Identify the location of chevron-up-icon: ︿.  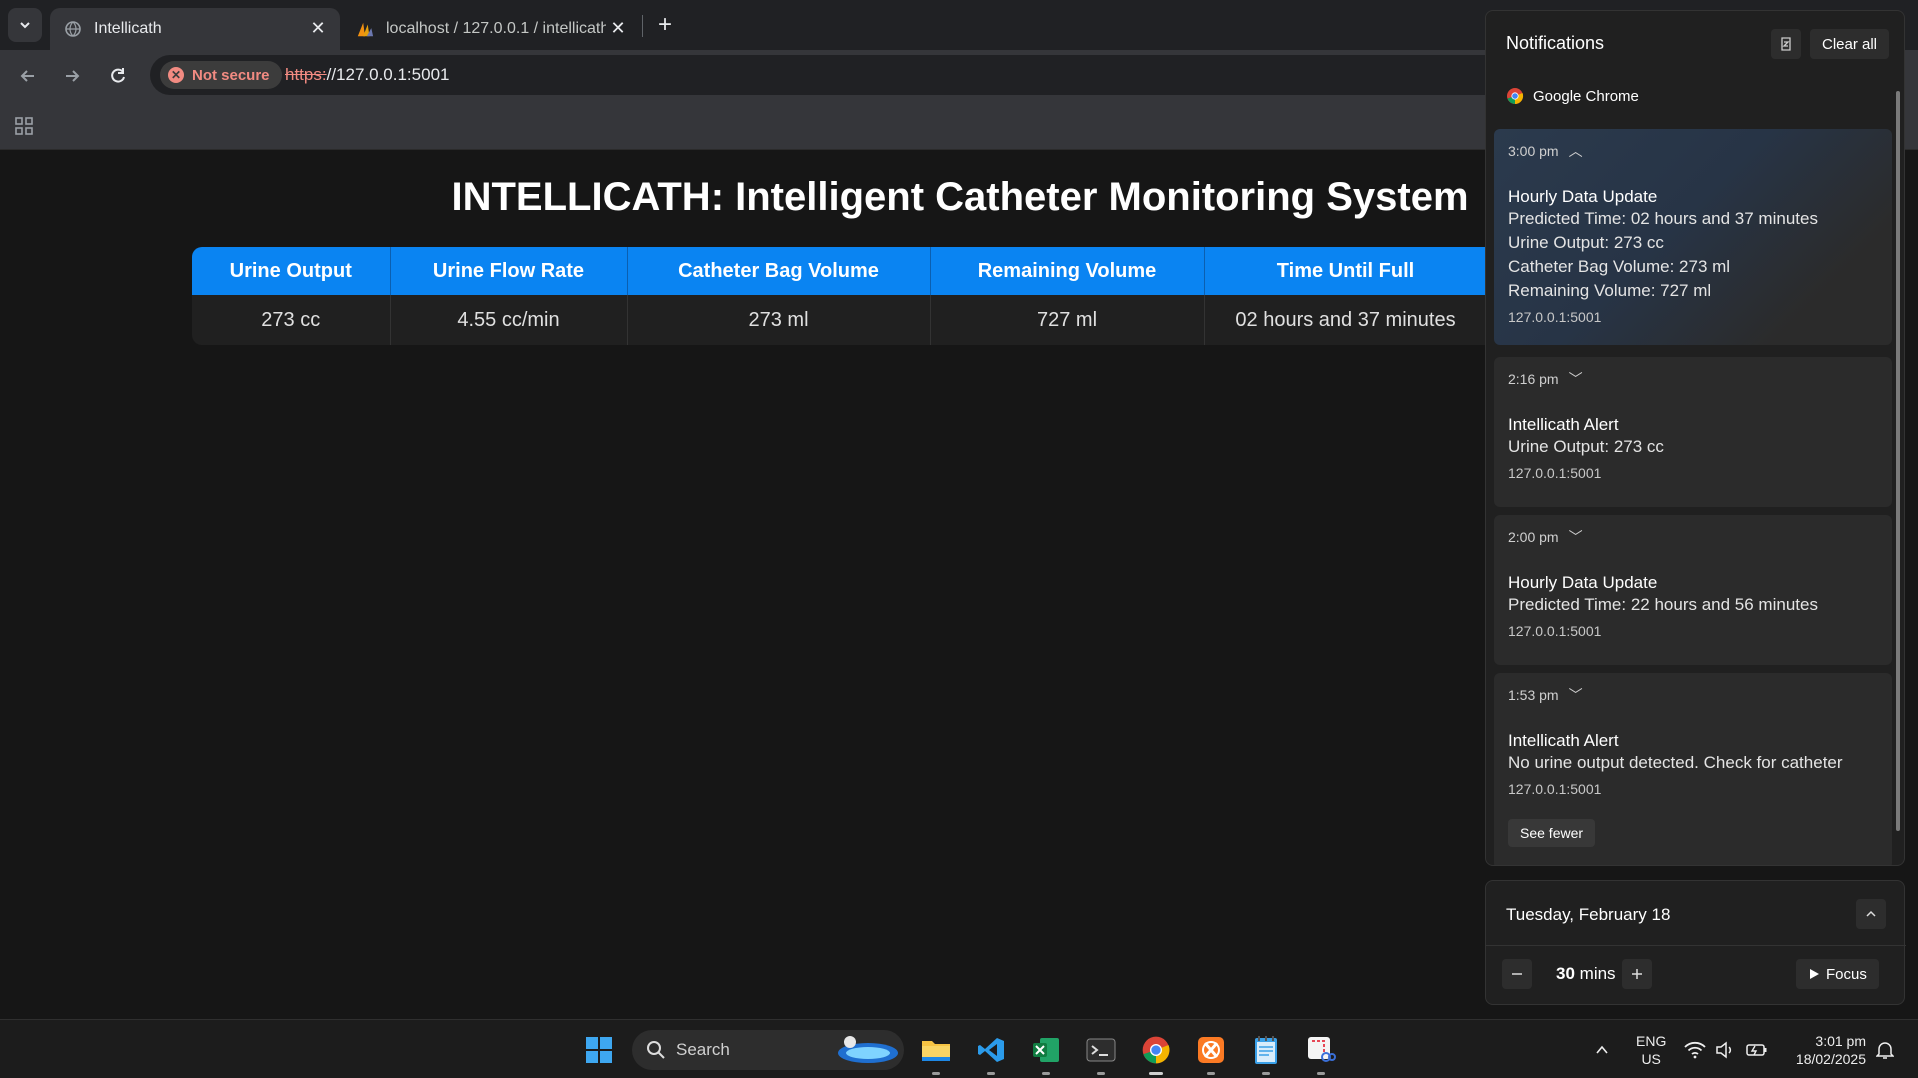
(1576, 151).